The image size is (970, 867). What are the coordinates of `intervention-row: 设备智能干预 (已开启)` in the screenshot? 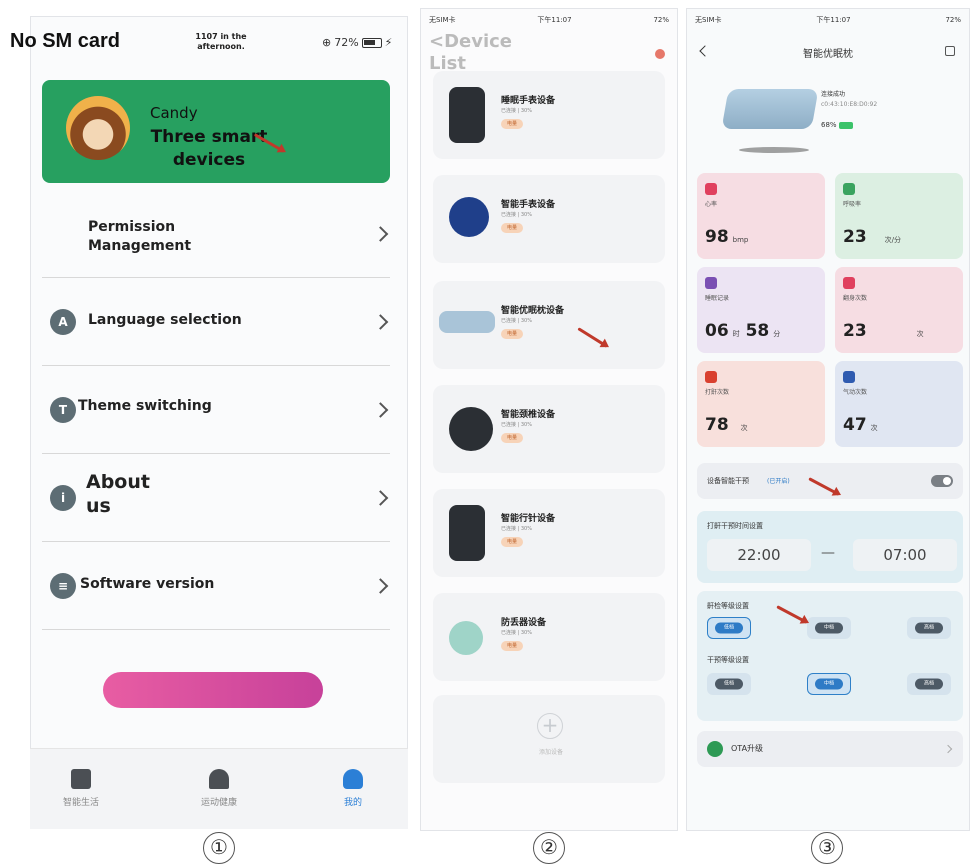 It's located at (830, 481).